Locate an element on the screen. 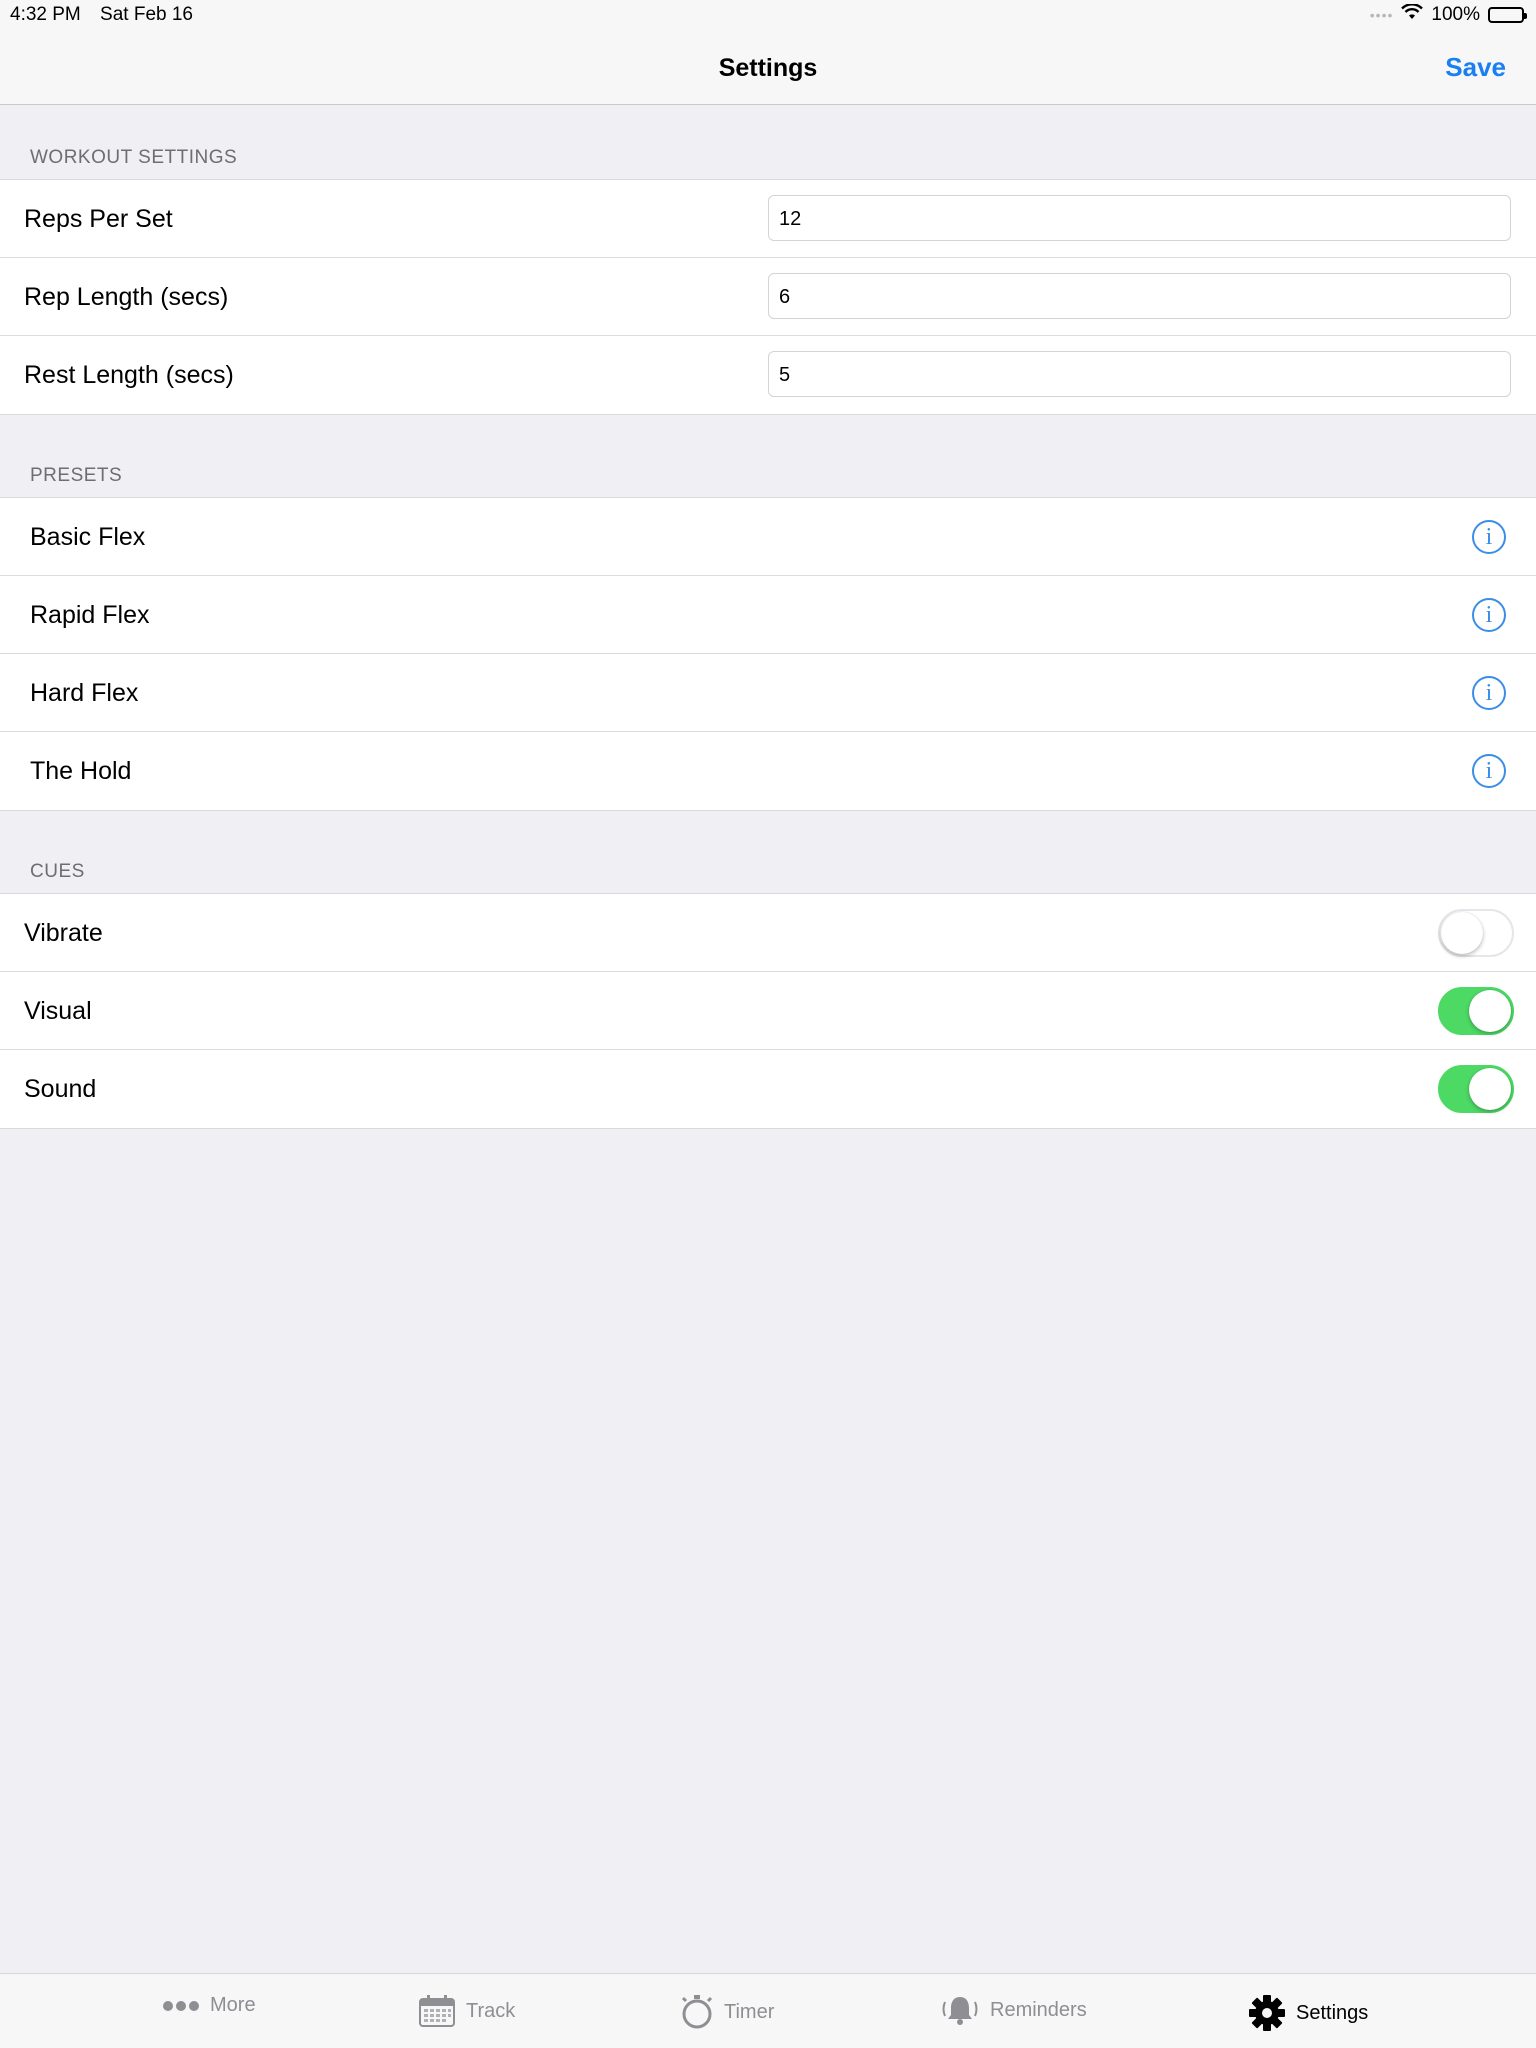 This screenshot has width=1536, height=2048. tab-bar: More Track Timer Reminders Settings is located at coordinates (768, 2010).